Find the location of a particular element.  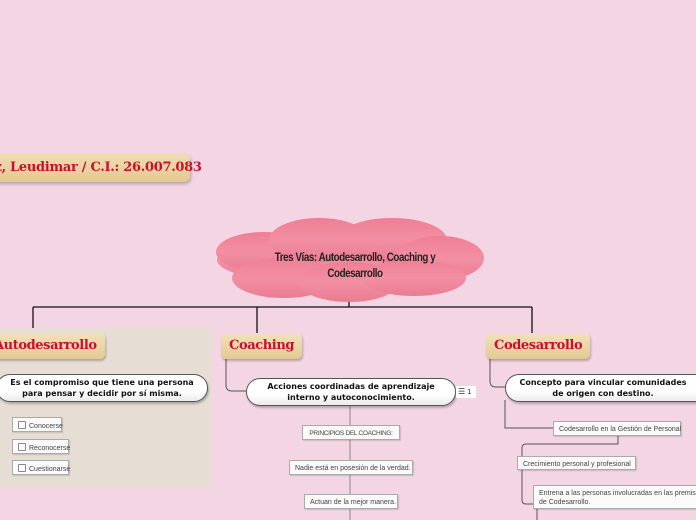

task-label: Reconocerse is located at coordinates (50, 448).